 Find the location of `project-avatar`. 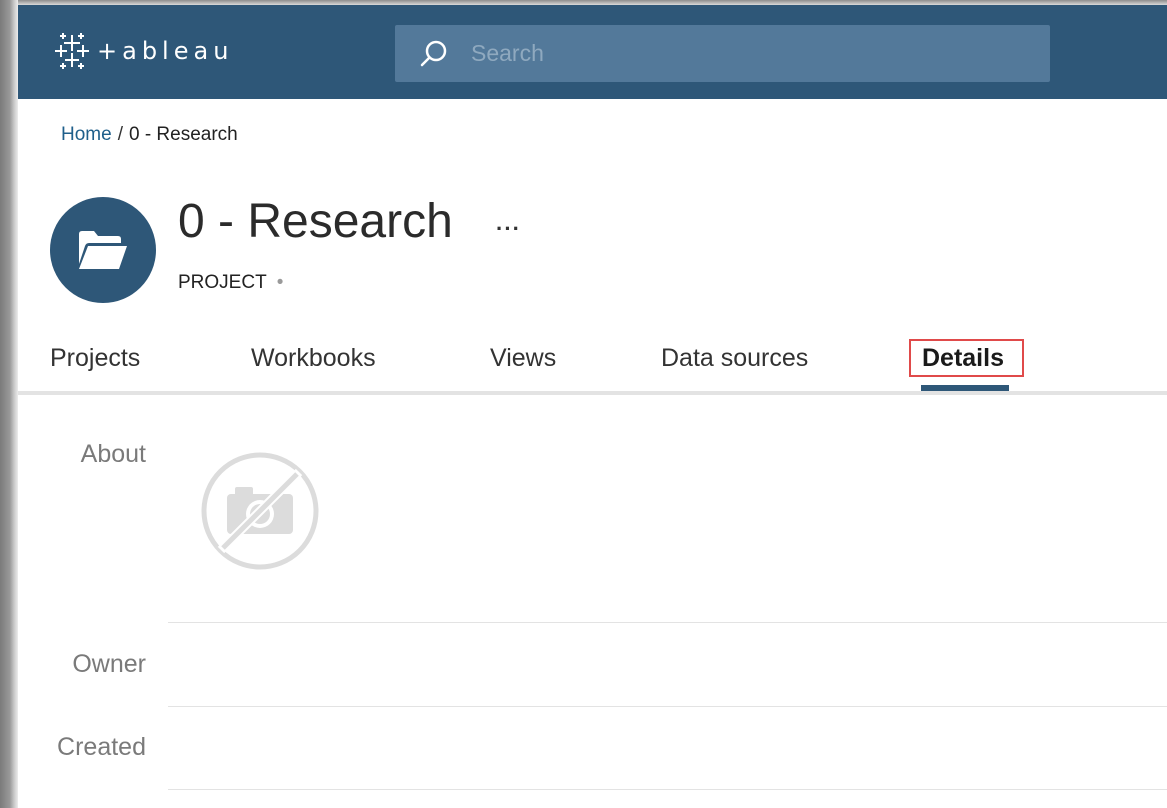

project-avatar is located at coordinates (103, 250).